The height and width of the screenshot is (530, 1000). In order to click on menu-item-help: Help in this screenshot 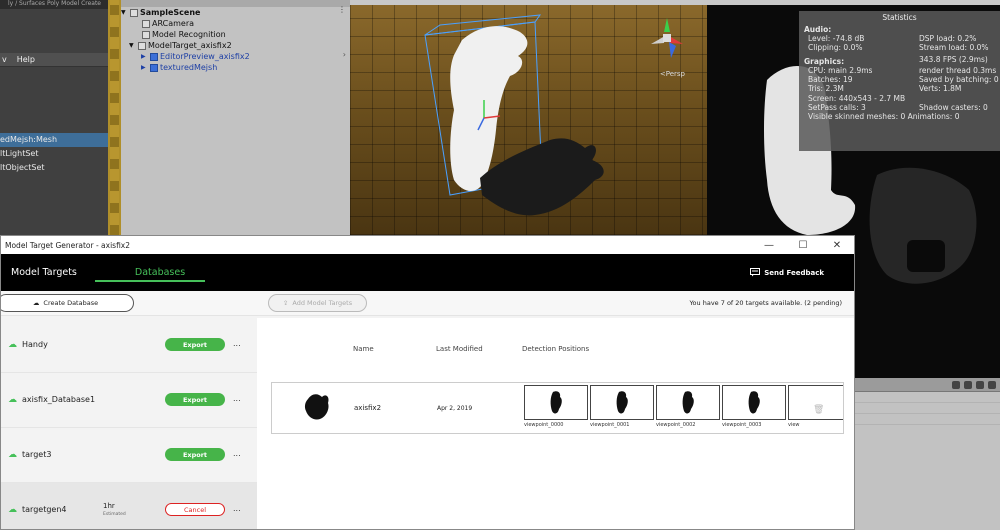, I will do `click(26, 59)`.